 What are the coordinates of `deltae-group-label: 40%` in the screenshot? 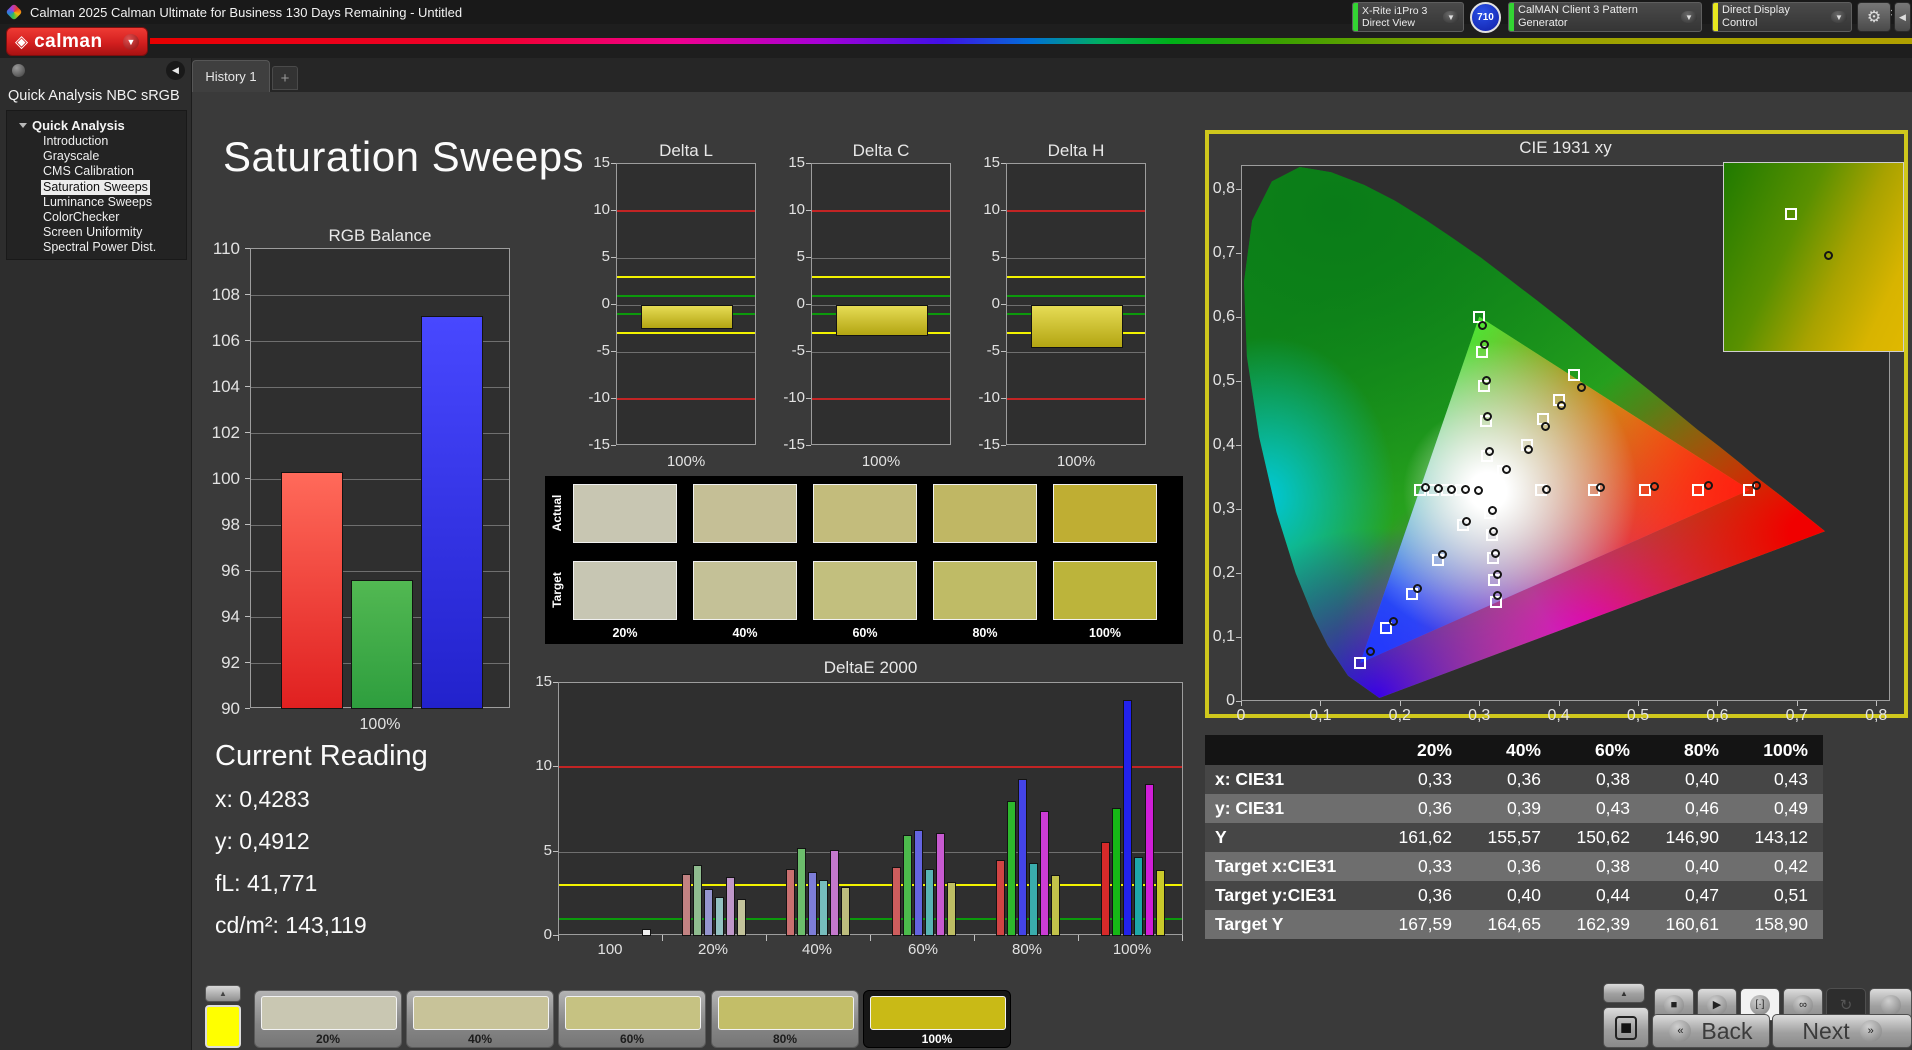 It's located at (817, 949).